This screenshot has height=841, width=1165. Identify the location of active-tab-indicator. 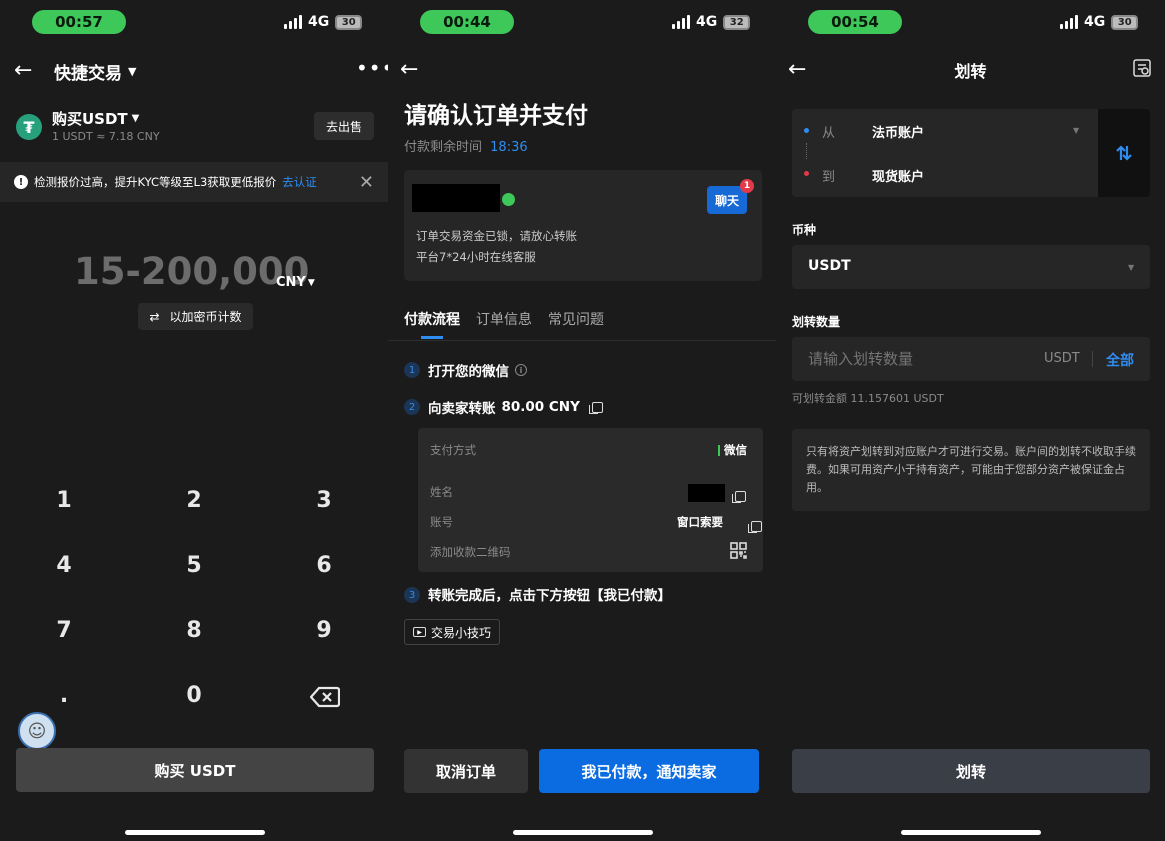
(432, 337).